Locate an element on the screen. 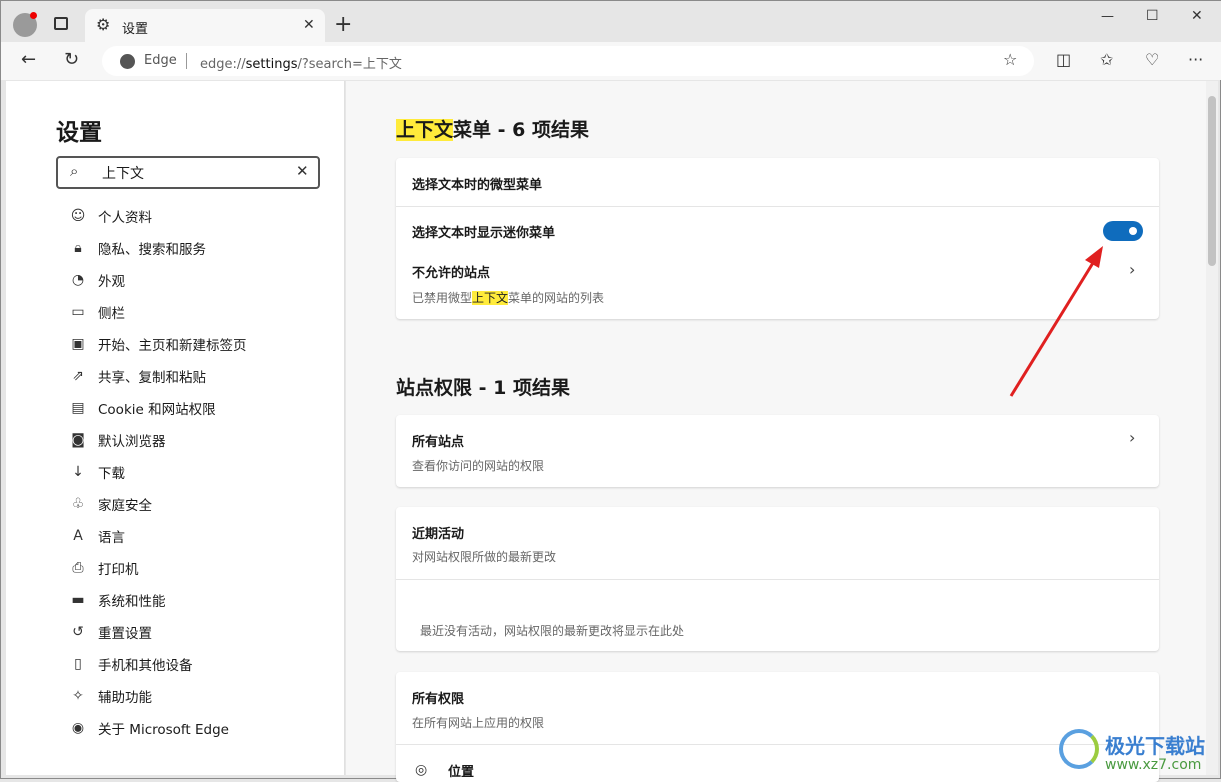 The width and height of the screenshot is (1221, 782). new-tab-button: + is located at coordinates (343, 25).